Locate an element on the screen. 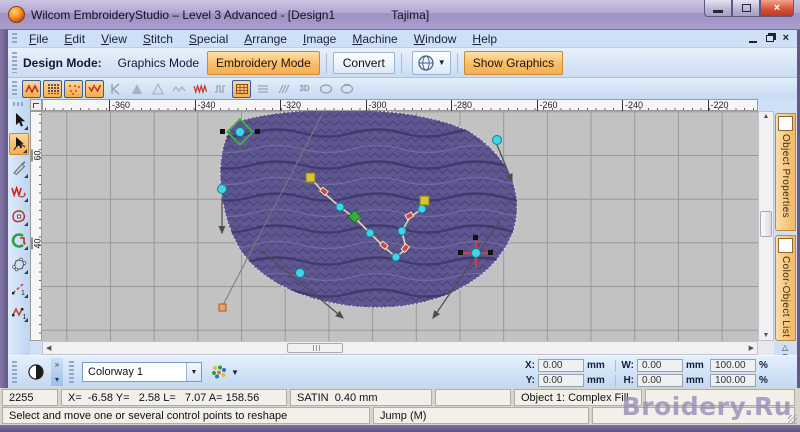  fusion-fill-button is located at coordinates (136, 89).